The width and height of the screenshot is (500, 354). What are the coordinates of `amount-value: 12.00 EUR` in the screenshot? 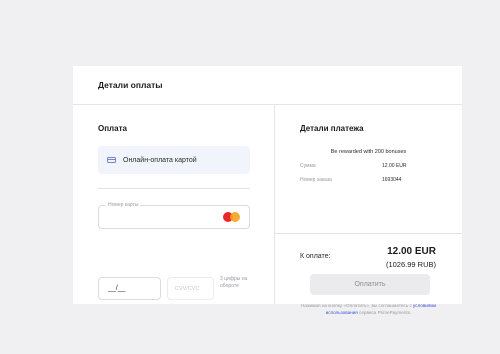 It's located at (394, 166).